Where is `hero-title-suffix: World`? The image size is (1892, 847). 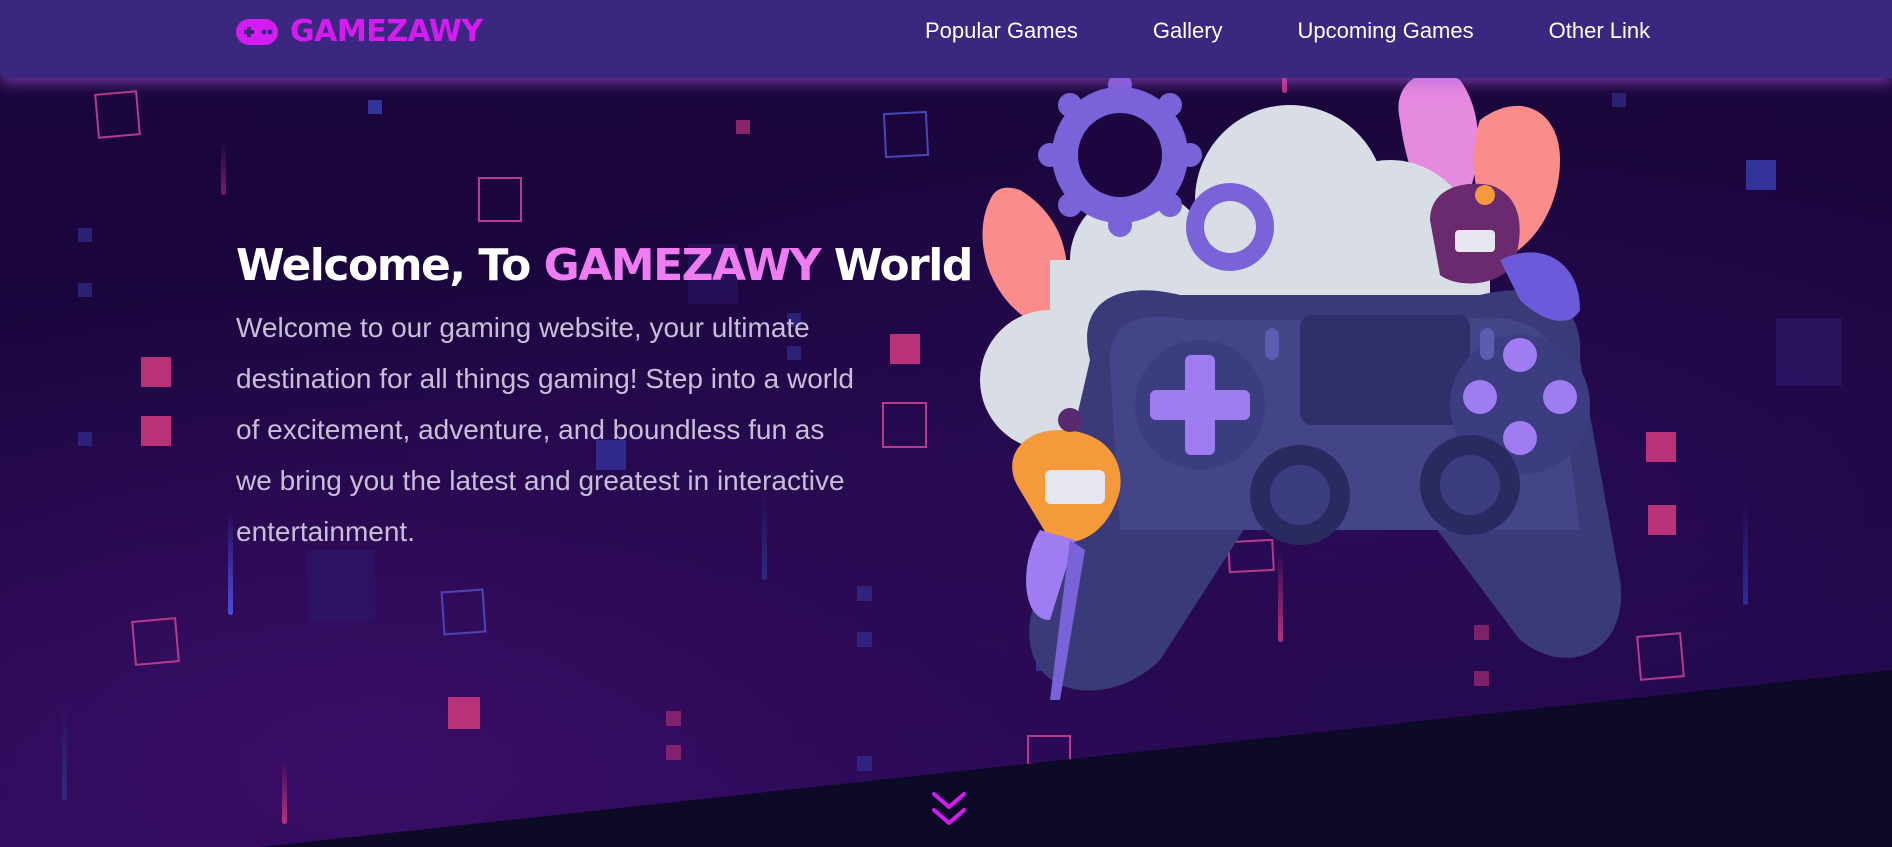 hero-title-suffix: World is located at coordinates (896, 265).